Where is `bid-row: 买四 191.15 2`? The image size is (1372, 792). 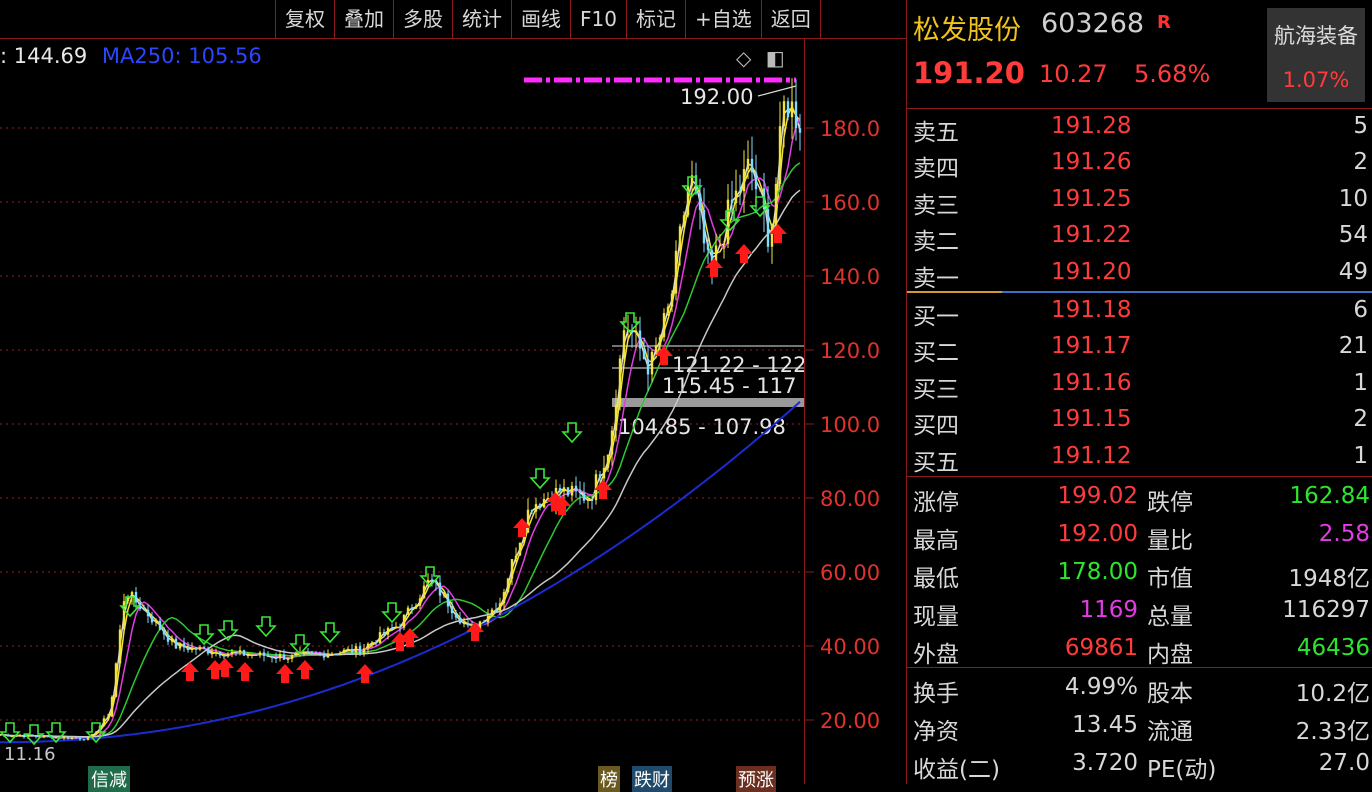
bid-row: 买四 191.15 2 is located at coordinates (1139, 421).